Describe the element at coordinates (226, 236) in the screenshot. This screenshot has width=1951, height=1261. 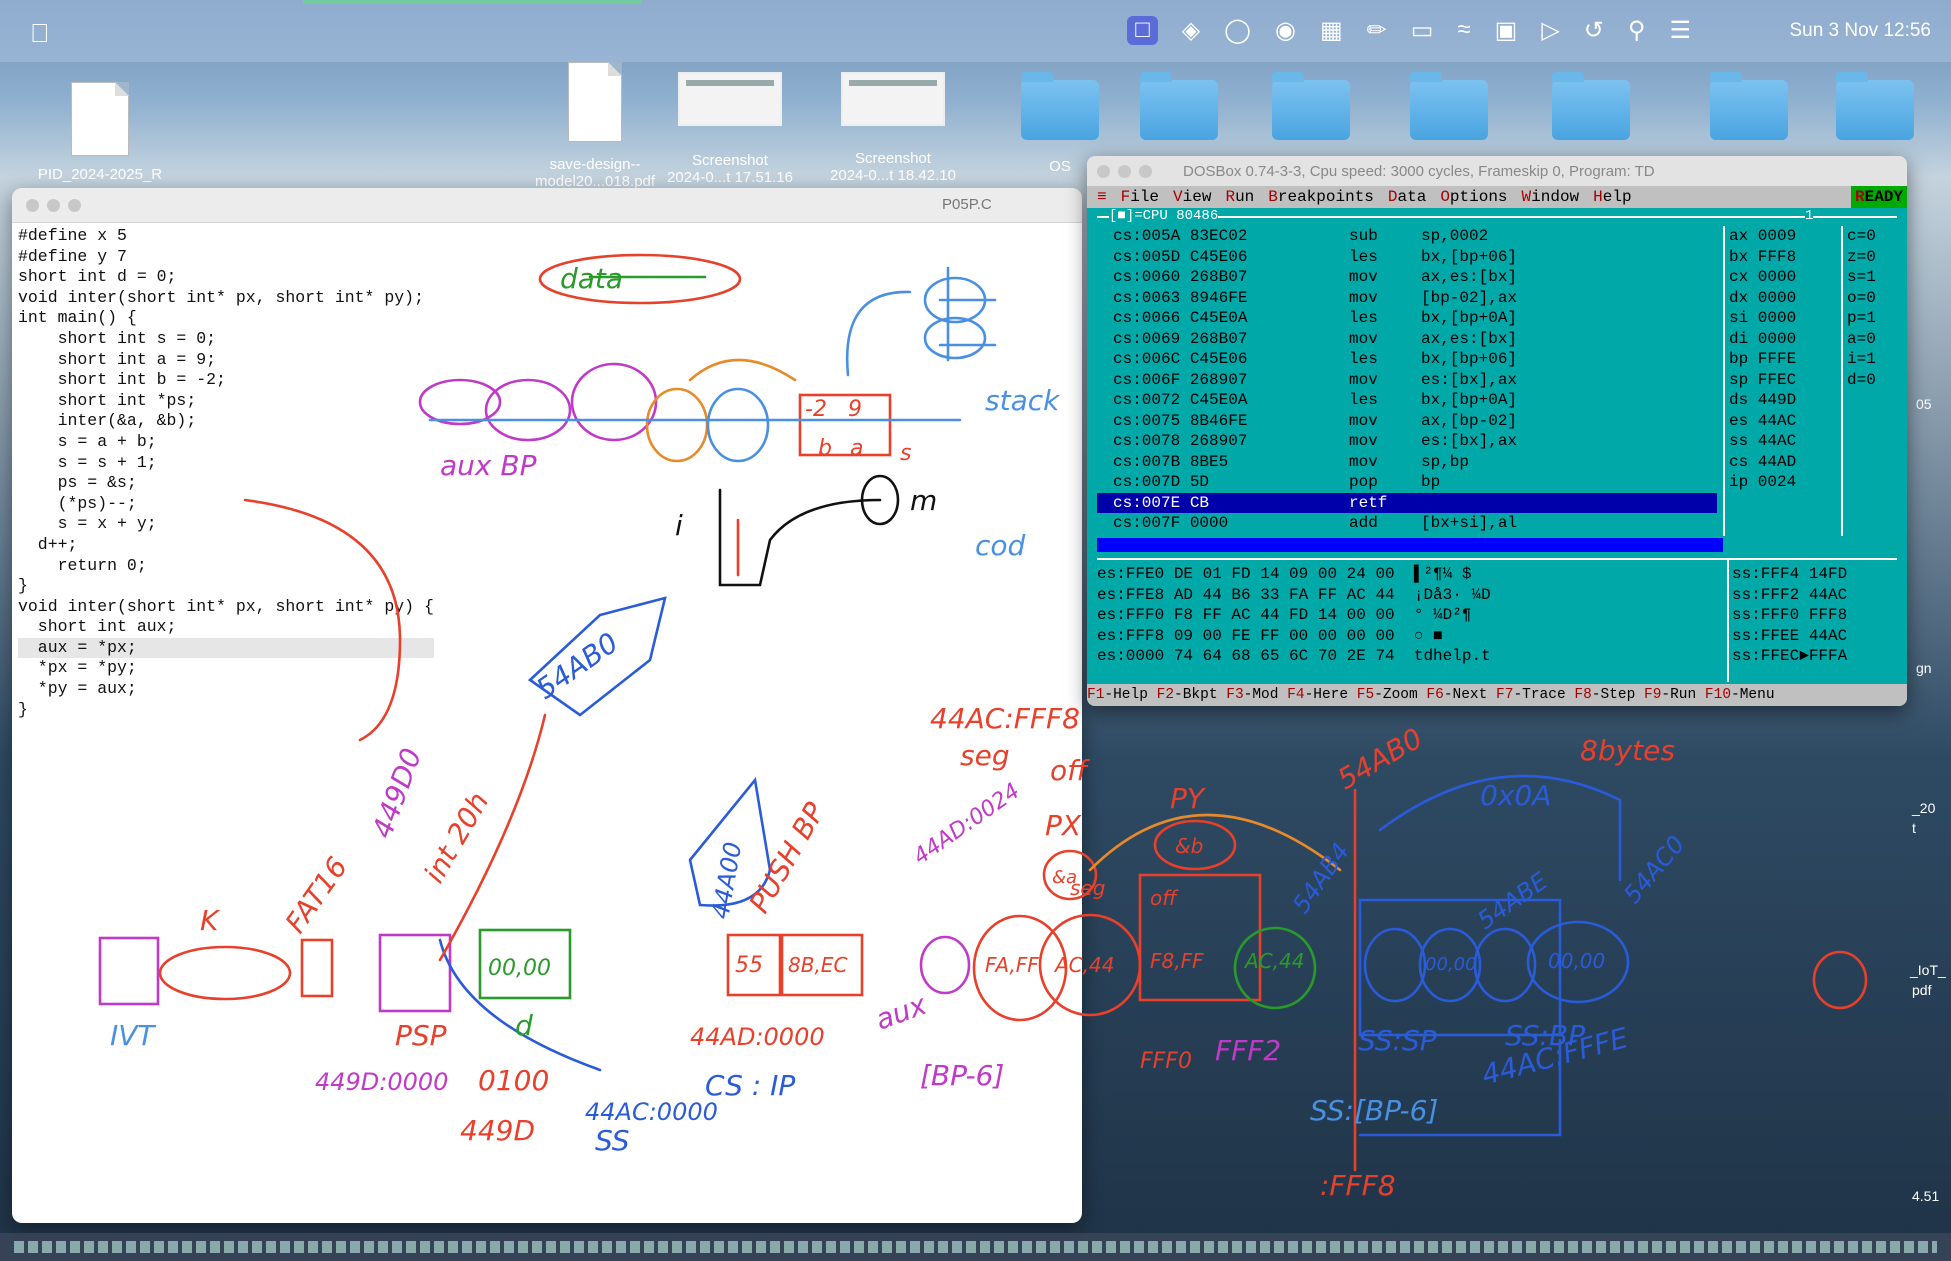
I see `code-line: #define x 5` at that location.